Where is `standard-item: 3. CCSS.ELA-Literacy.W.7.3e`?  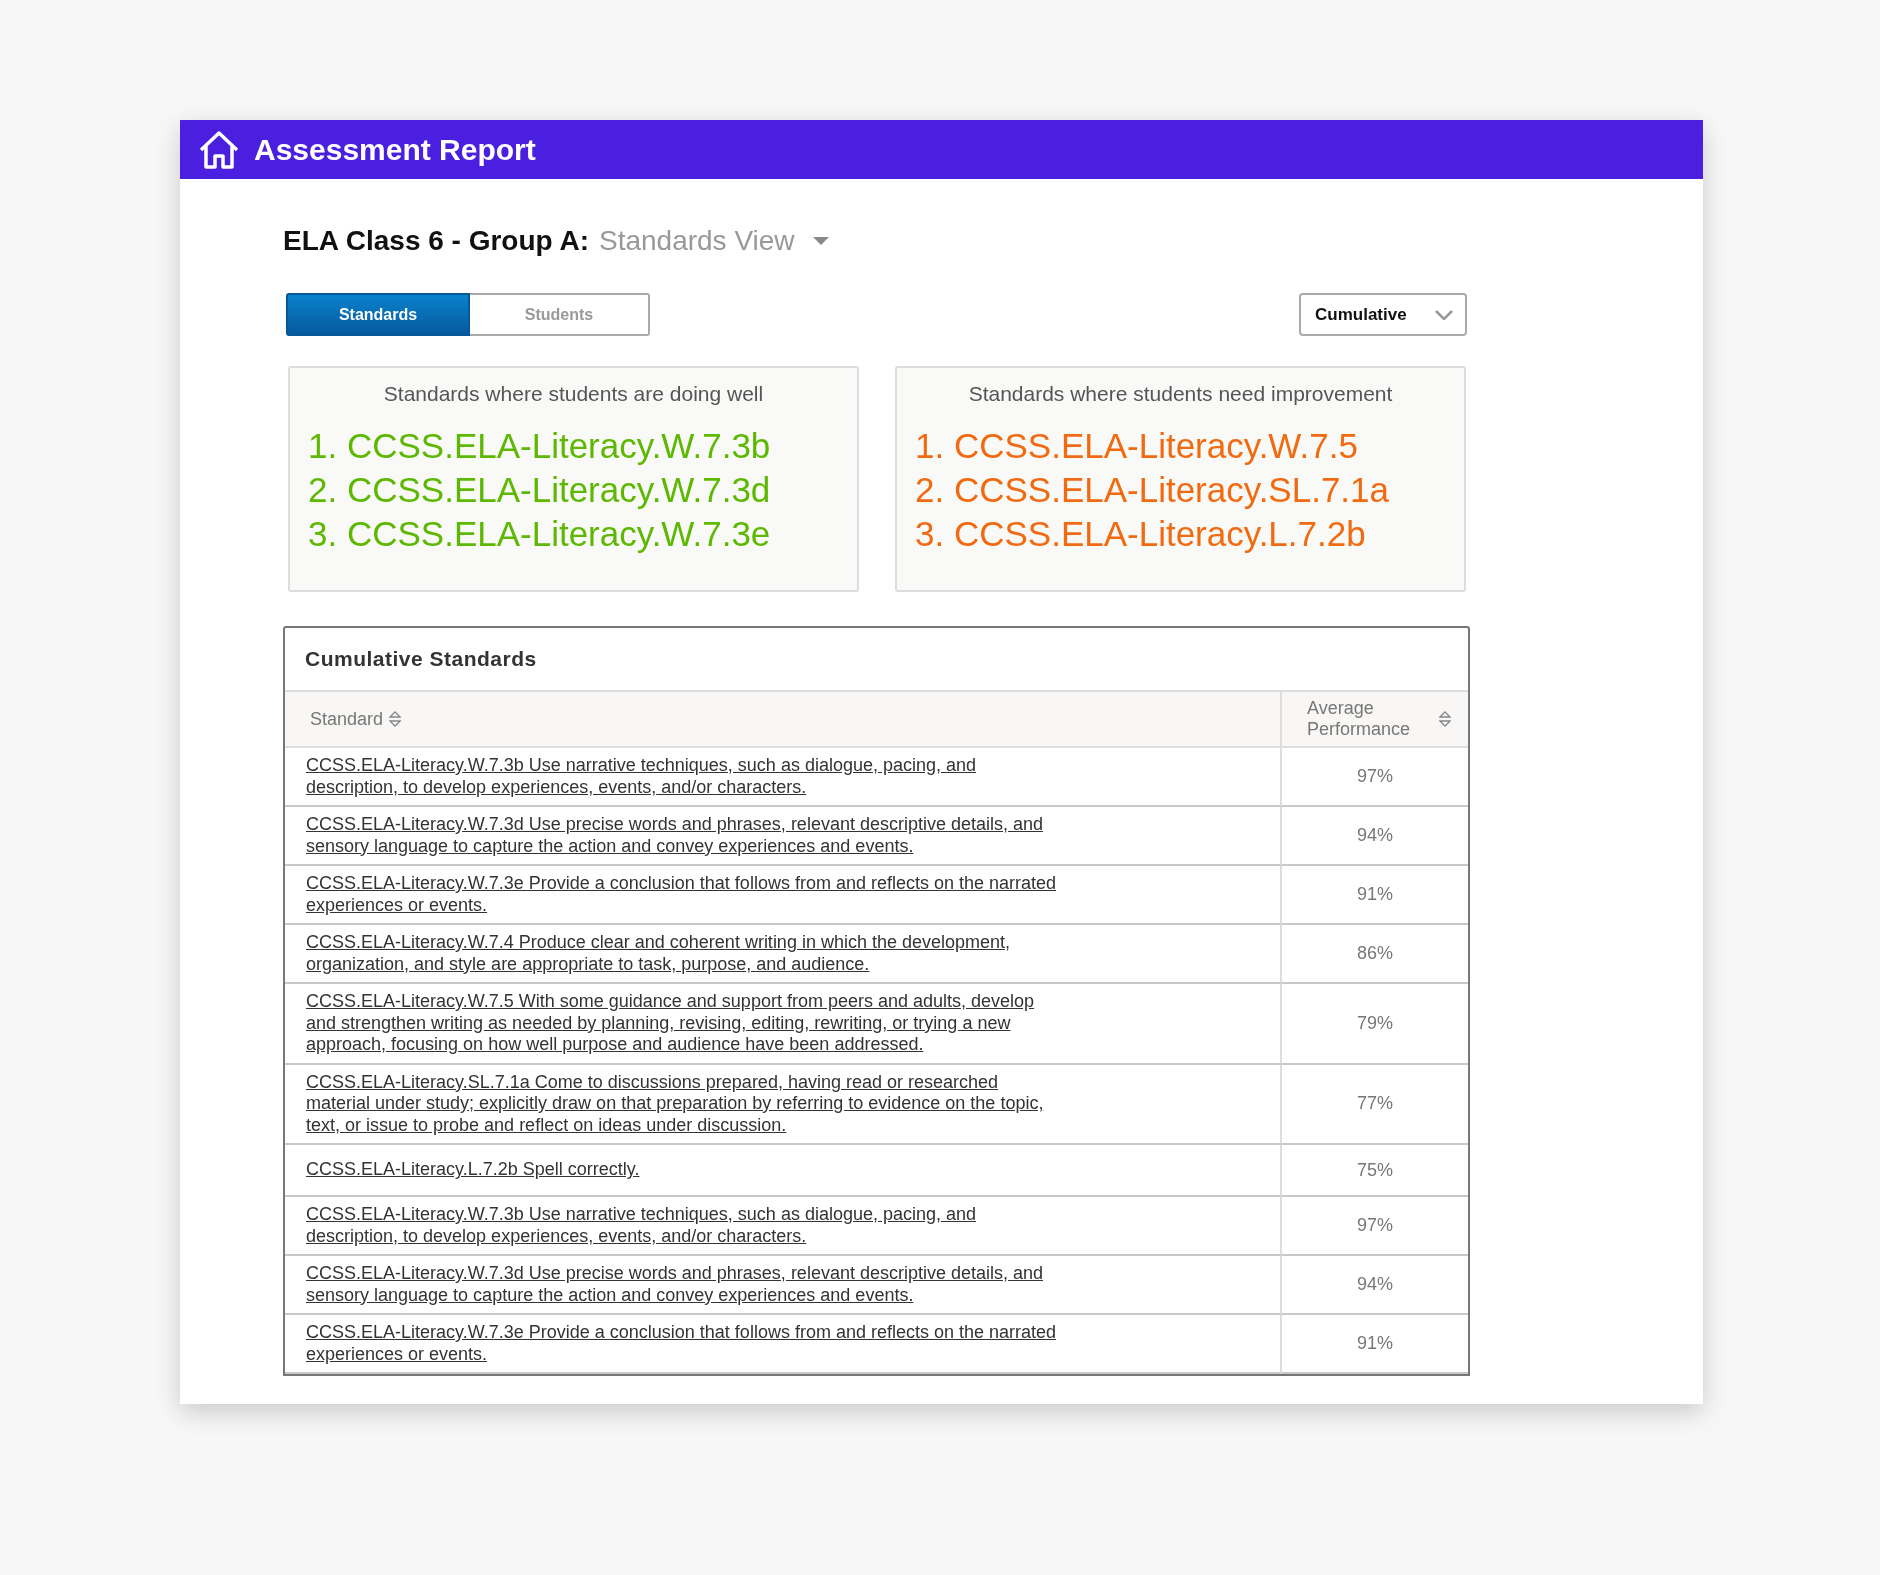 standard-item: 3. CCSS.ELA-Literacy.W.7.3e is located at coordinates (540, 534).